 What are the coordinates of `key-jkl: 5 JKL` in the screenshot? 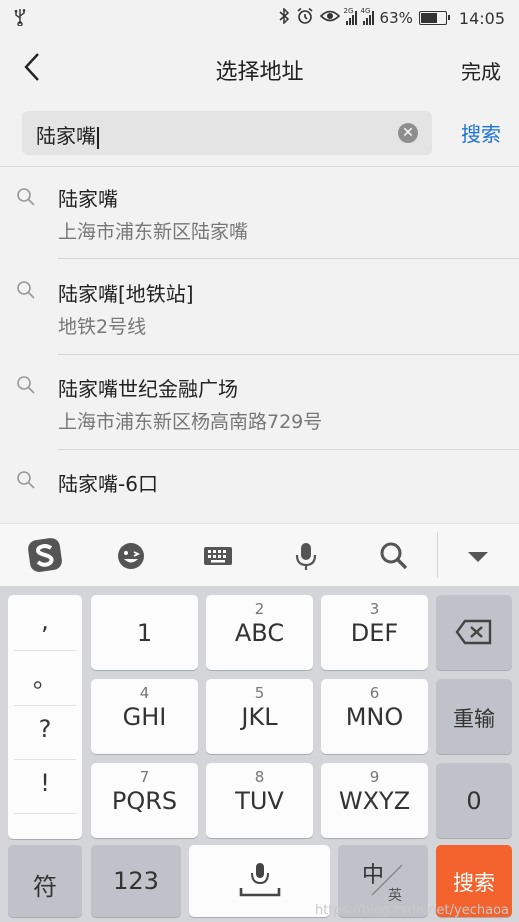 It's located at (259, 716).